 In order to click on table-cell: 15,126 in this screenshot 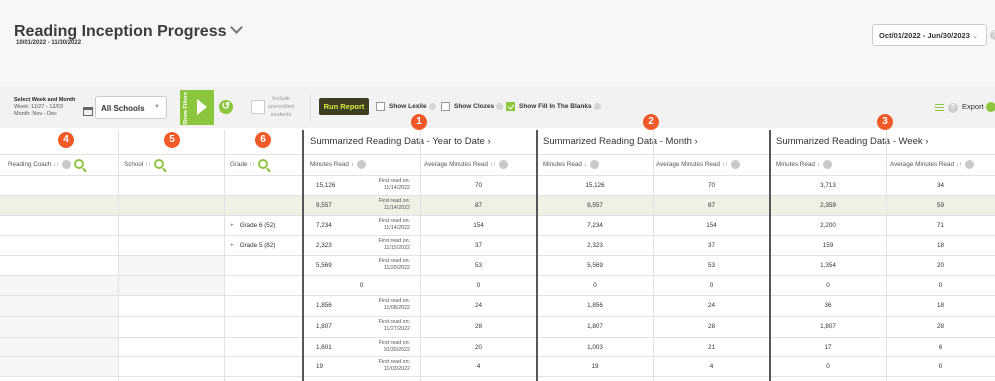, I will do `click(595, 185)`.